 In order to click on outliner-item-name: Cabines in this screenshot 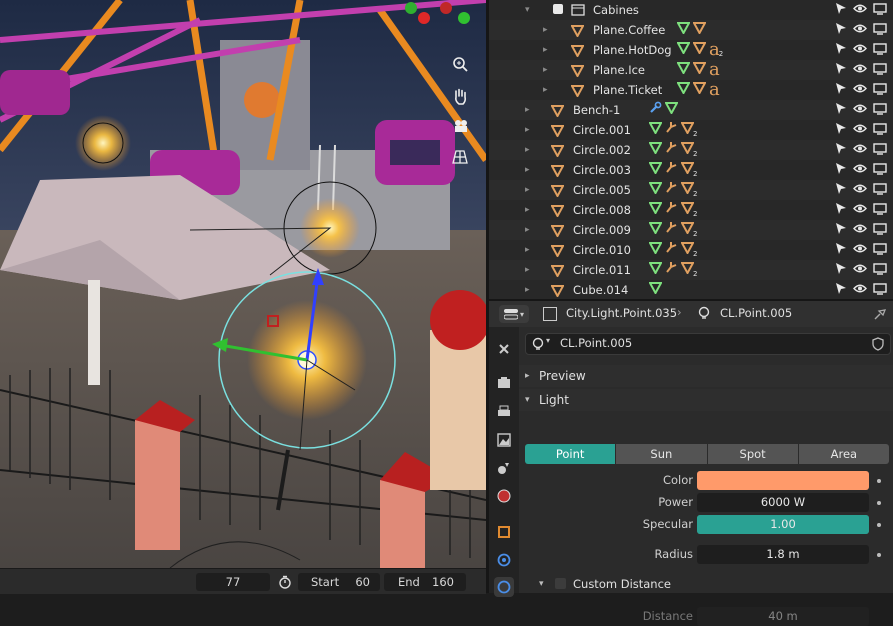, I will do `click(616, 10)`.